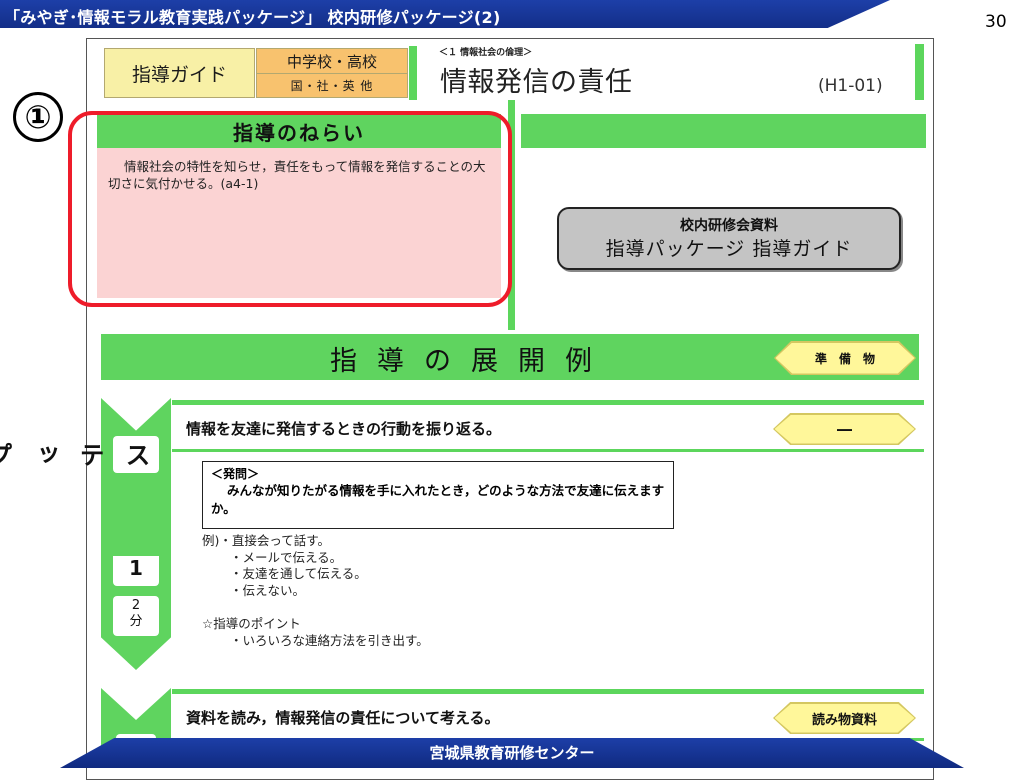 This screenshot has width=1024, height=780. Describe the element at coordinates (136, 621) in the screenshot. I see `step1-time-unit: 分` at that location.